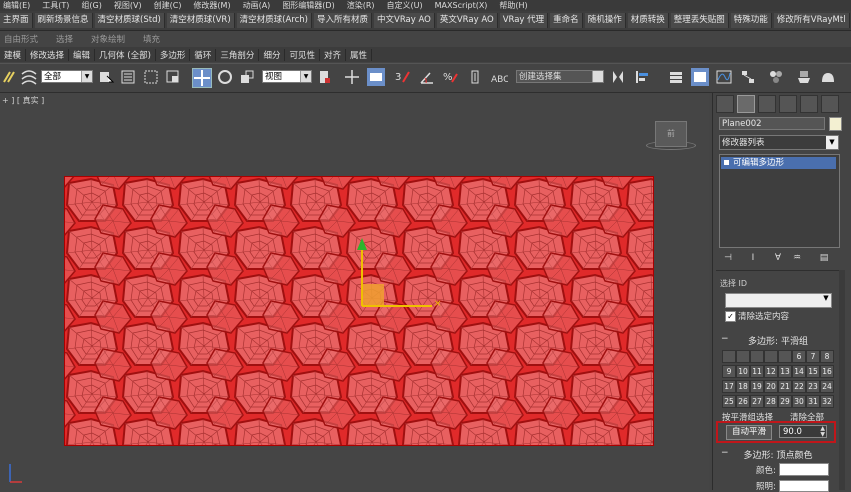  Describe the element at coordinates (778, 163) in the screenshot. I see `stack-item-editable-poly: 可编辑多边形` at that location.